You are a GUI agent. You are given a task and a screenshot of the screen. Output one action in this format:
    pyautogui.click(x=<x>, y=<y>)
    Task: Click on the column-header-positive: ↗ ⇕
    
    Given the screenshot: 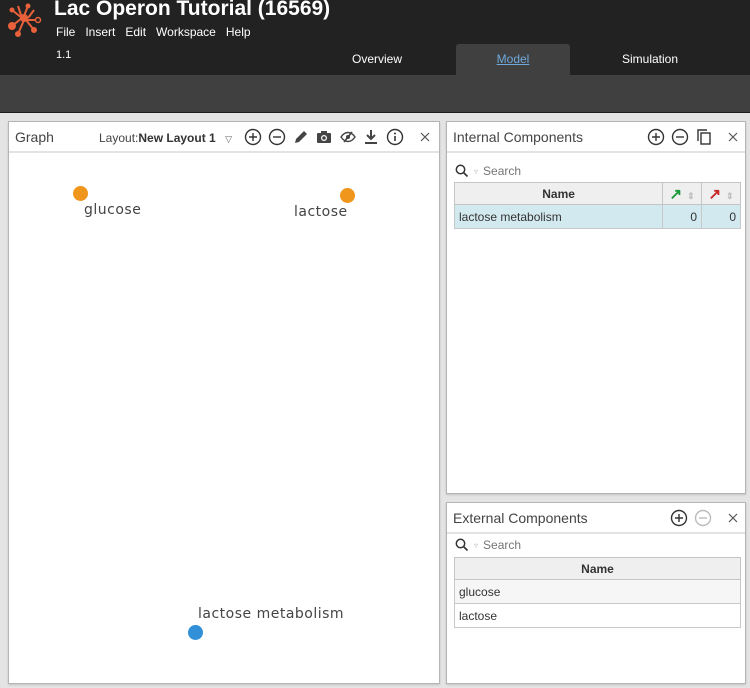 What is the action you would take?
    pyautogui.click(x=682, y=193)
    